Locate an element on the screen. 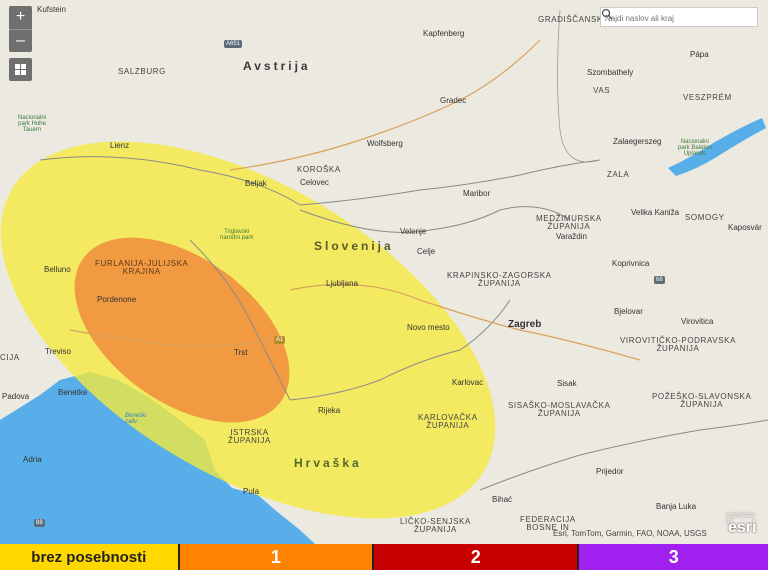 The width and height of the screenshot is (768, 570). region-label-zala: ZALA is located at coordinates (618, 174).